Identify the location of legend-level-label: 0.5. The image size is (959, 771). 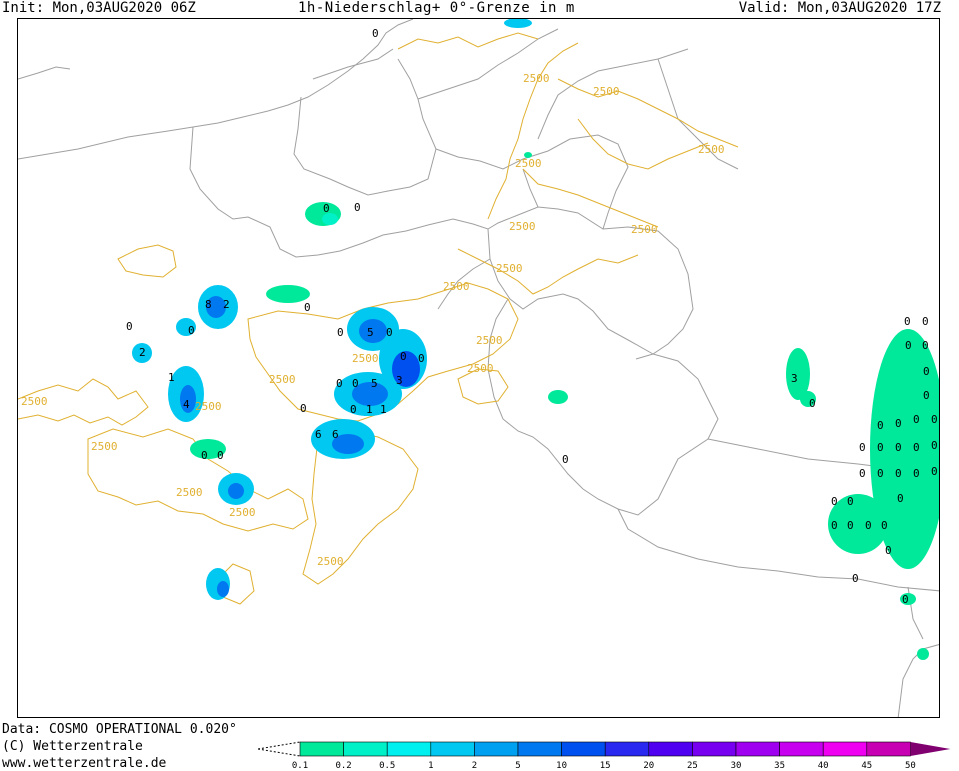
(387, 765).